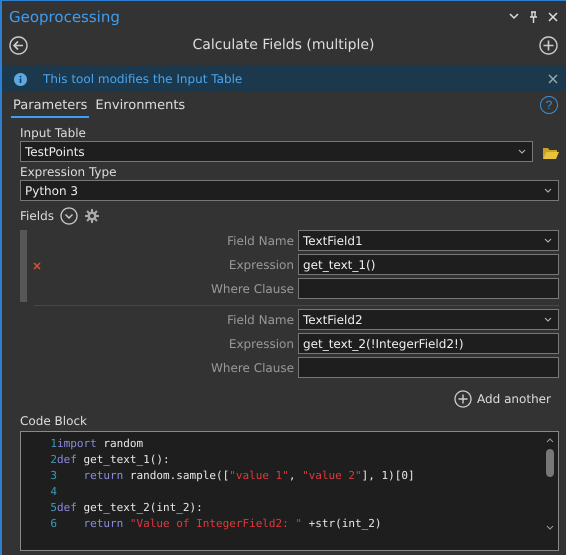  Describe the element at coordinates (428, 319) in the screenshot. I see `field-name-dropdown: TextField2` at that location.